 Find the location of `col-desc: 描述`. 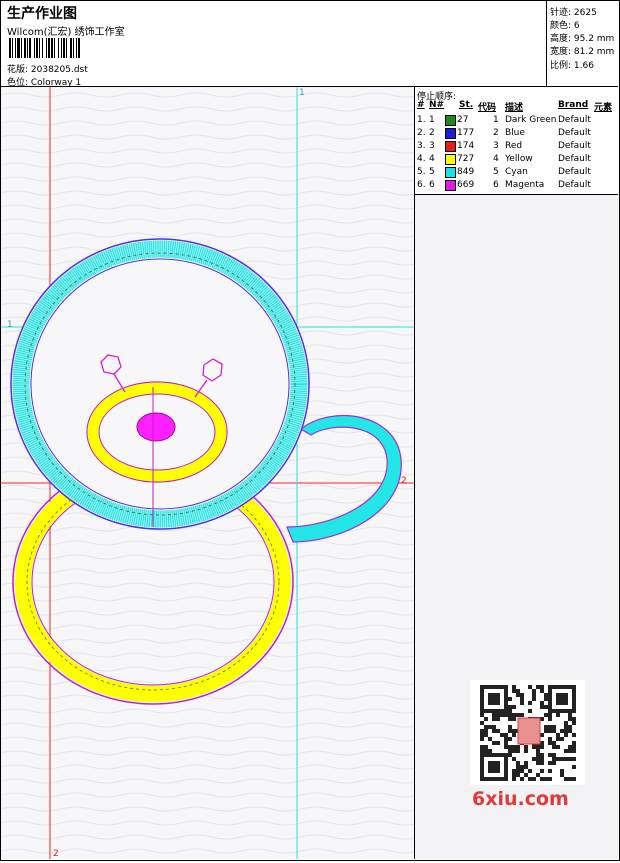

col-desc: 描述 is located at coordinates (514, 108).